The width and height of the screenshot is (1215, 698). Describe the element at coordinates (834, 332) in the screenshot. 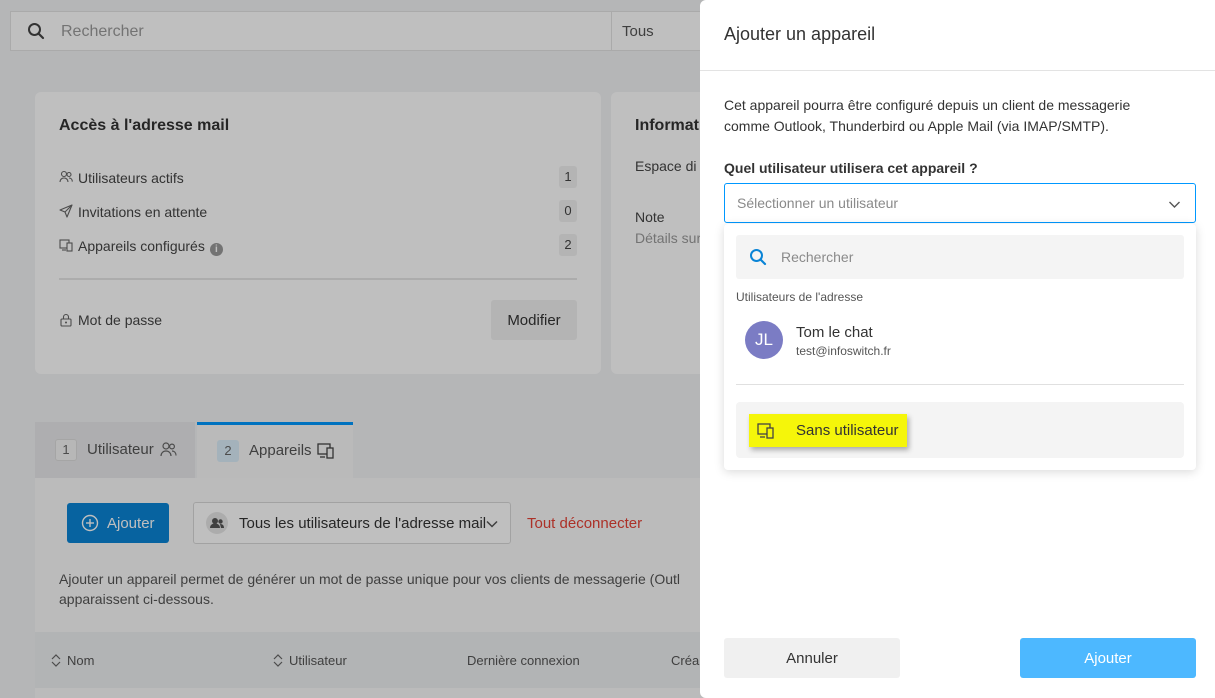

I see `user-option-name: Tom le chat` at that location.